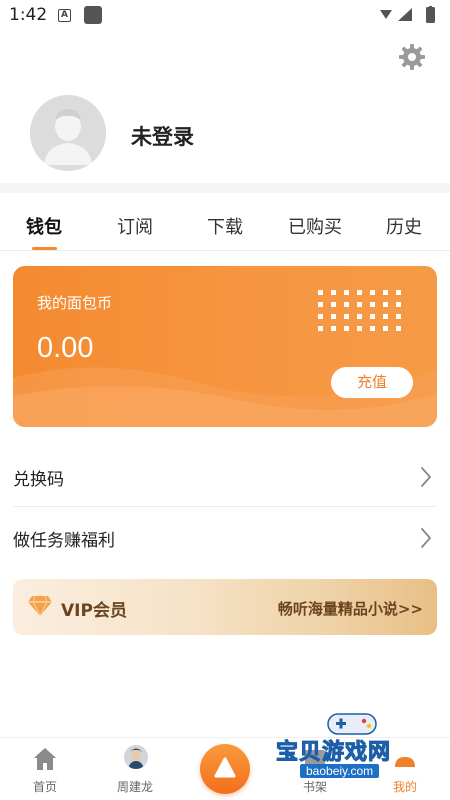 This screenshot has width=450, height=800. I want to click on tab-history: 历史, so click(404, 226).